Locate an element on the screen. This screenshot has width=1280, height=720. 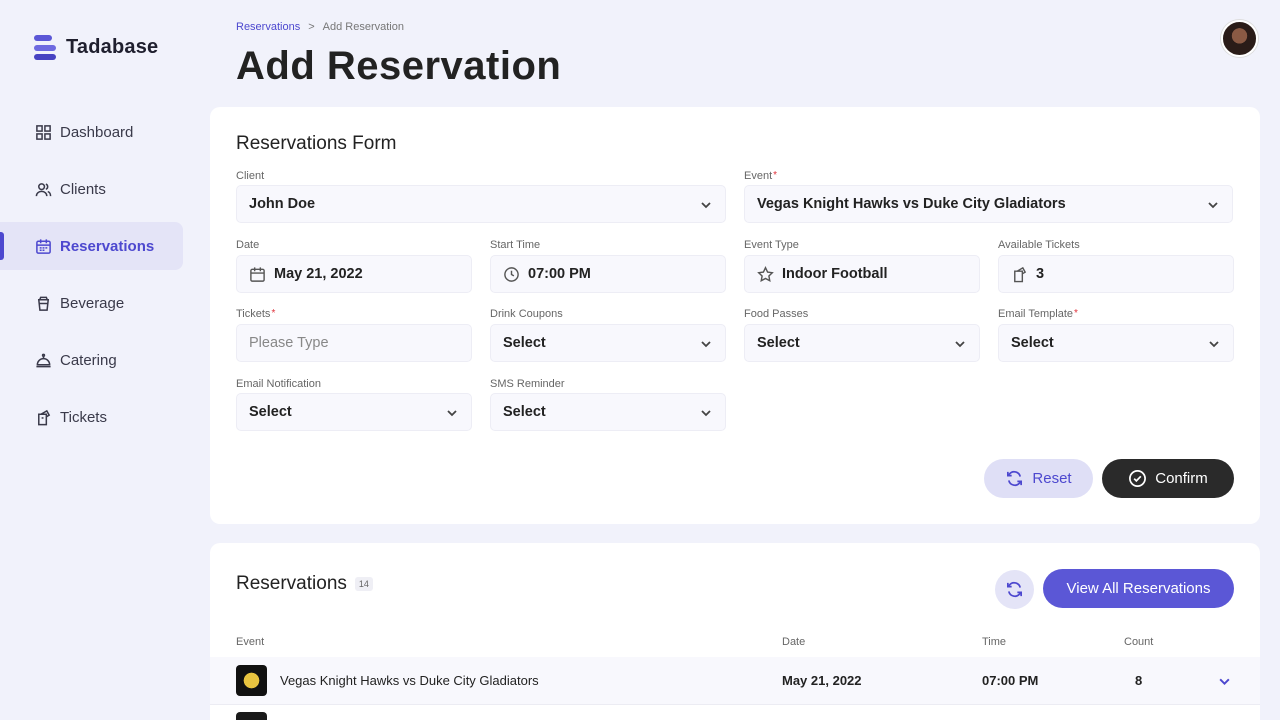
start-time-label: Start Time is located at coordinates (515, 245).